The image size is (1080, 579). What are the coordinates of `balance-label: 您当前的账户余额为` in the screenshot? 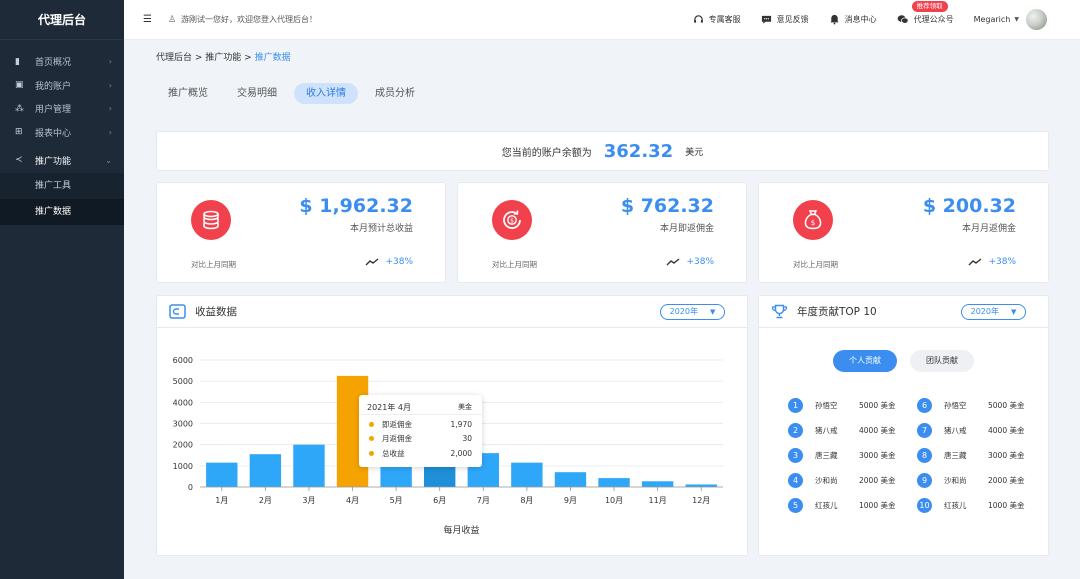 It's located at (546, 153).